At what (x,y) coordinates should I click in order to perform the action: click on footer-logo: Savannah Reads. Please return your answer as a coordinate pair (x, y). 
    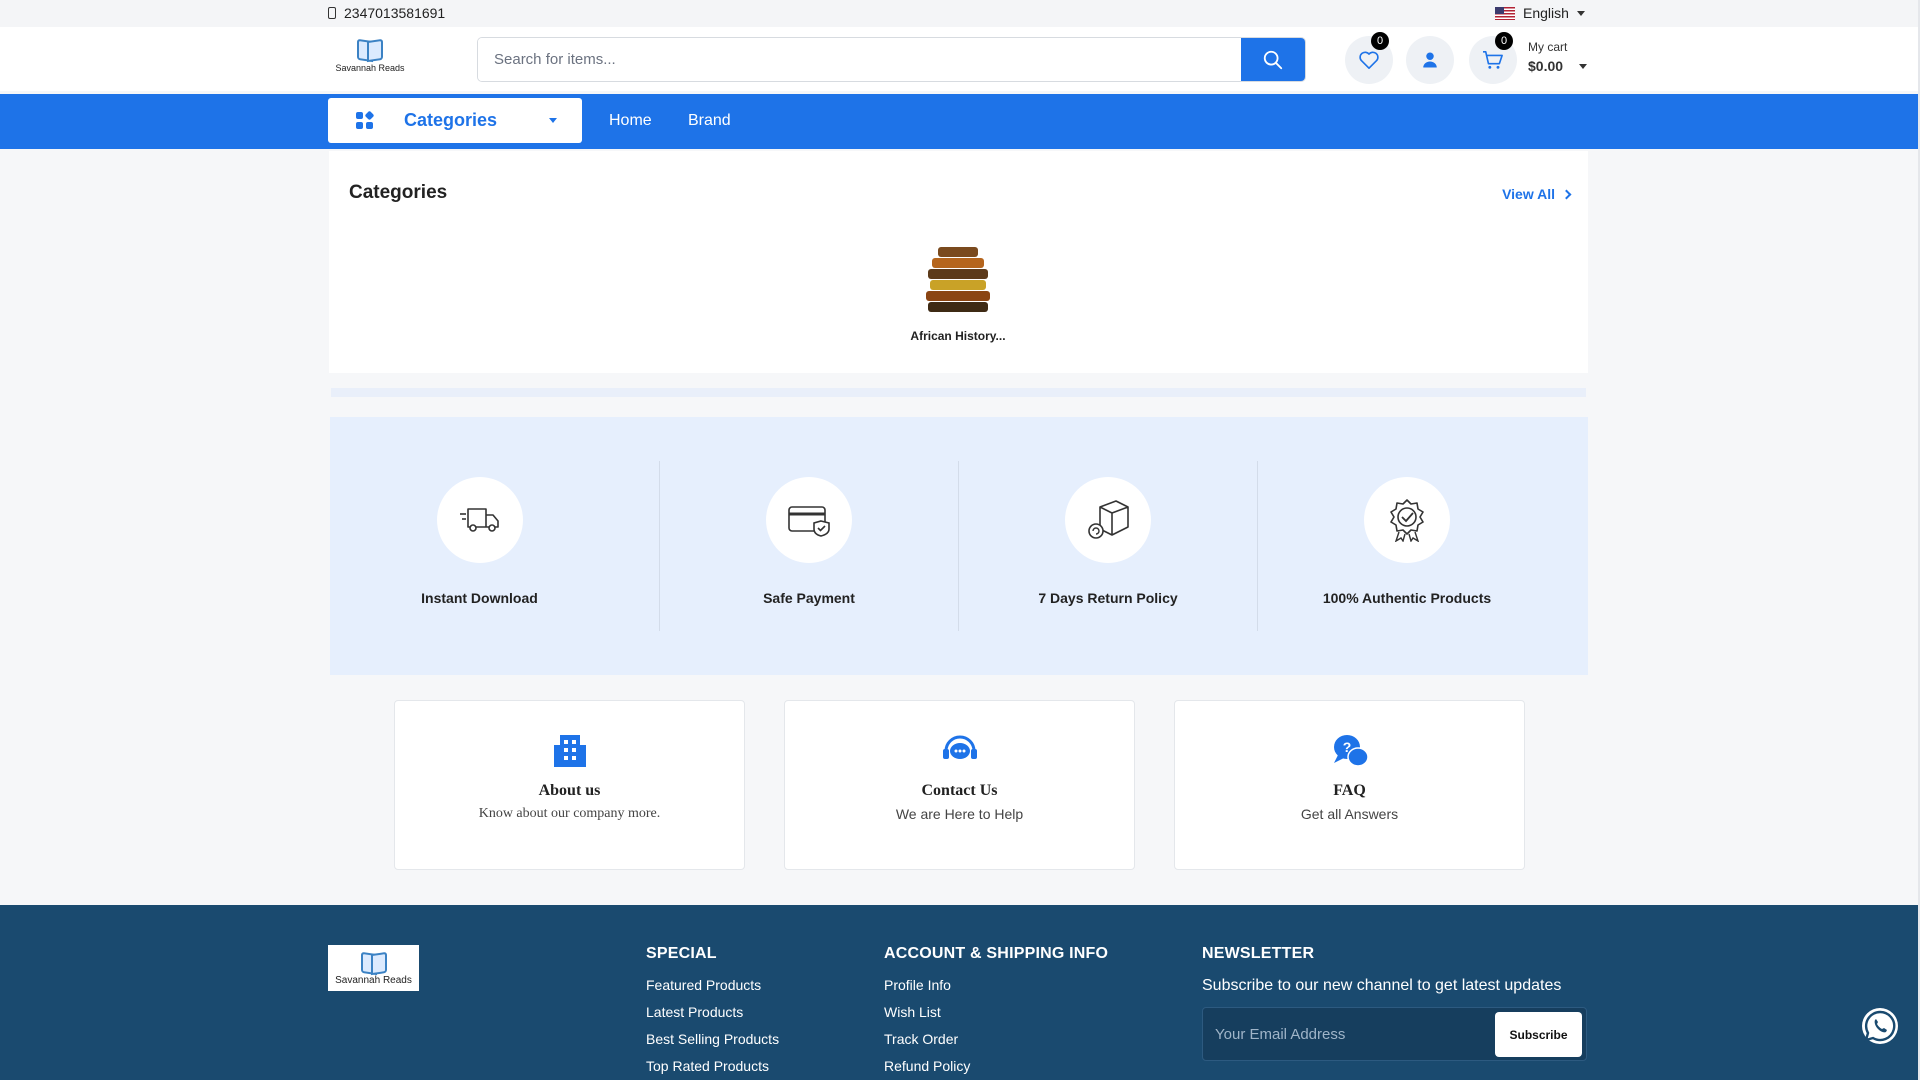
    Looking at the image, I should click on (373, 968).